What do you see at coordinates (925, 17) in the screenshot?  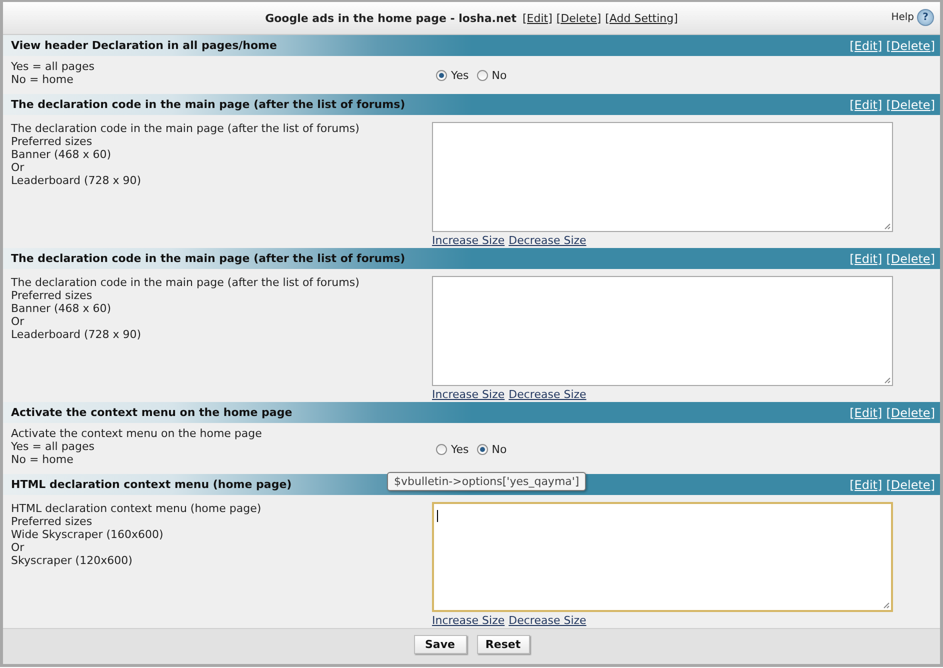 I see `help-icon: ?` at bounding box center [925, 17].